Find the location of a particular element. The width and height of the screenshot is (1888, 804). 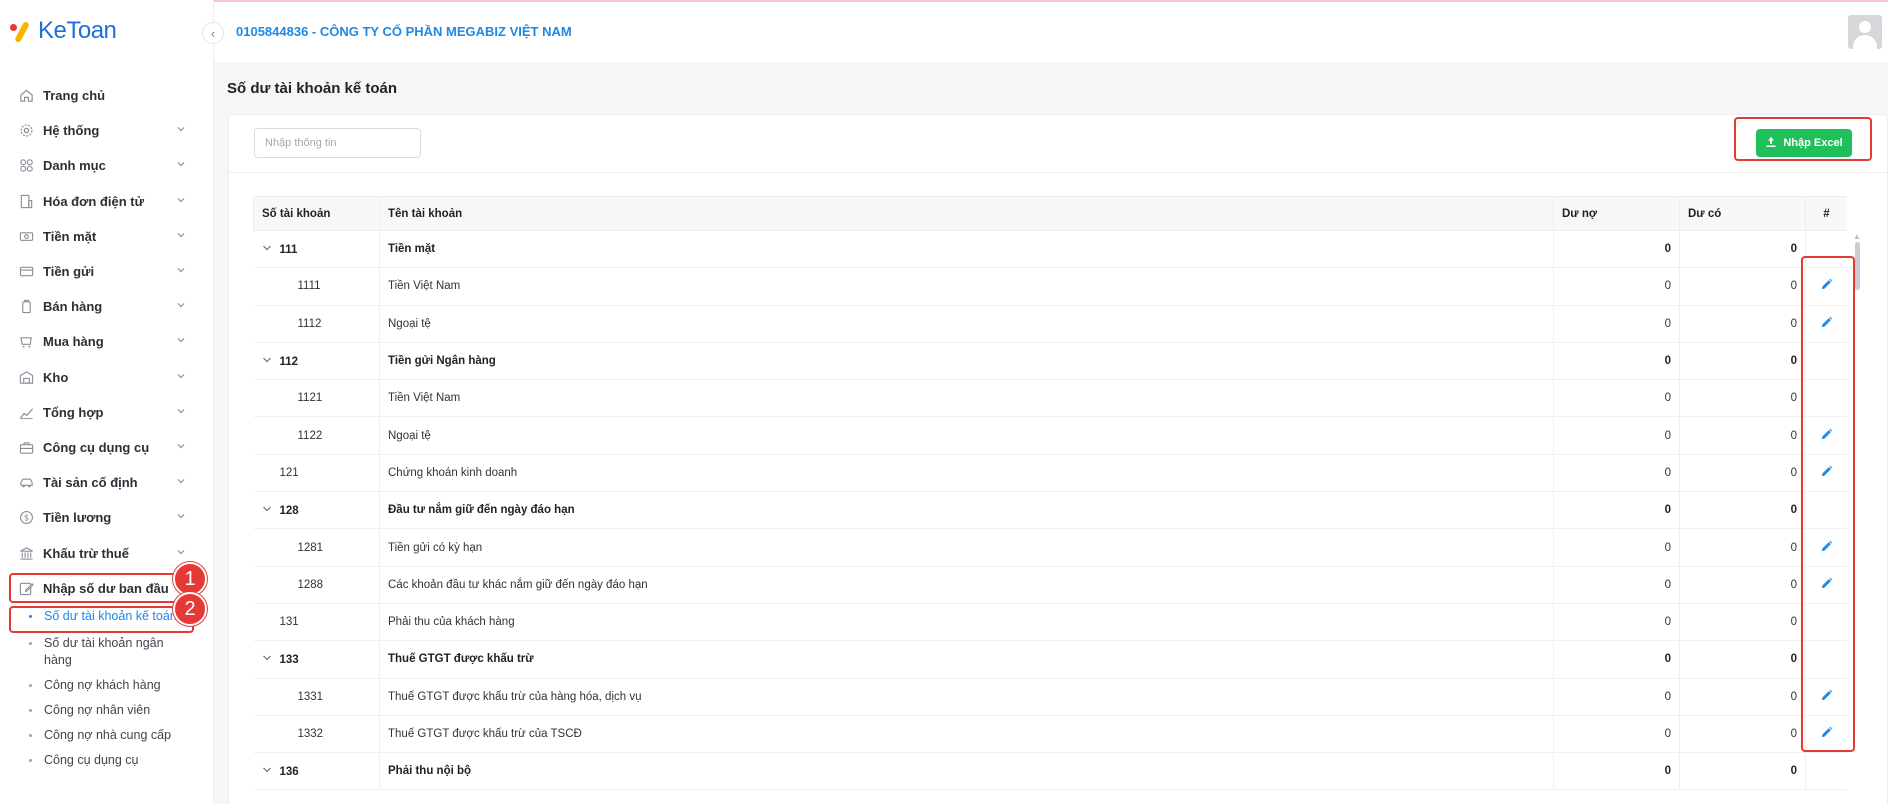

sidebar-item-label: Hệ thống is located at coordinates (71, 131).